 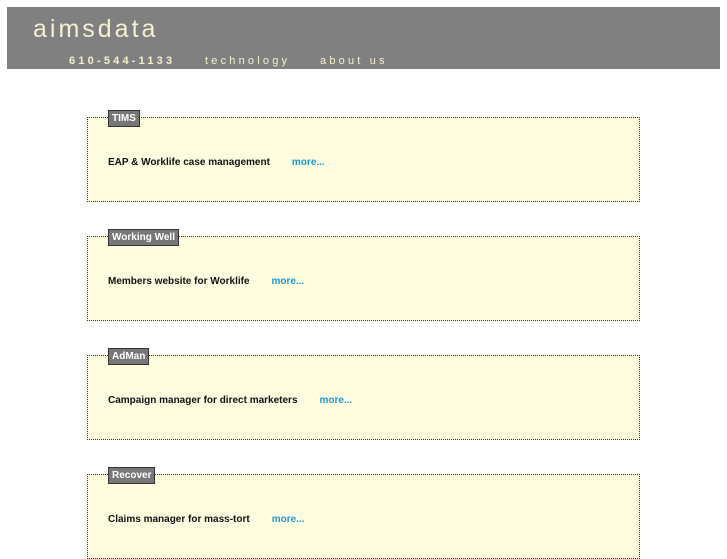 What do you see at coordinates (122, 61) in the screenshot?
I see `phone-number: 610-544-1133` at bounding box center [122, 61].